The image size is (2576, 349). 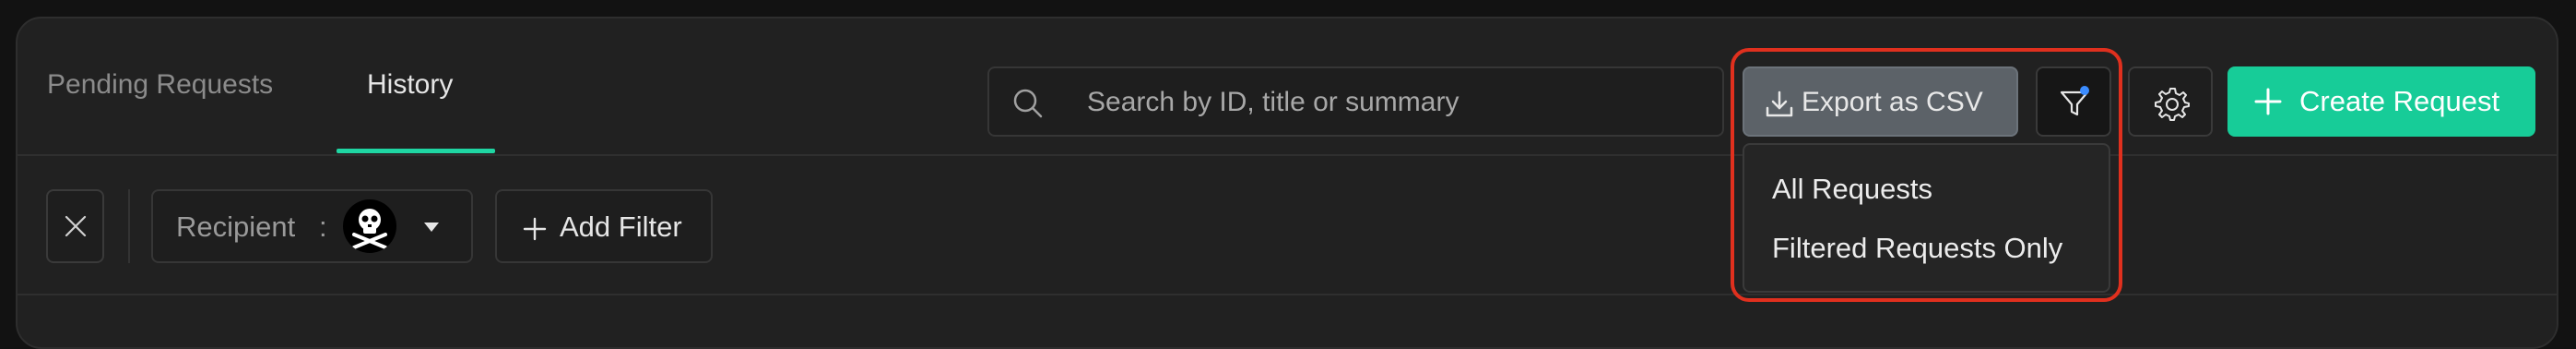 I want to click on tab-pending-requests: Pending Requests, so click(x=160, y=85).